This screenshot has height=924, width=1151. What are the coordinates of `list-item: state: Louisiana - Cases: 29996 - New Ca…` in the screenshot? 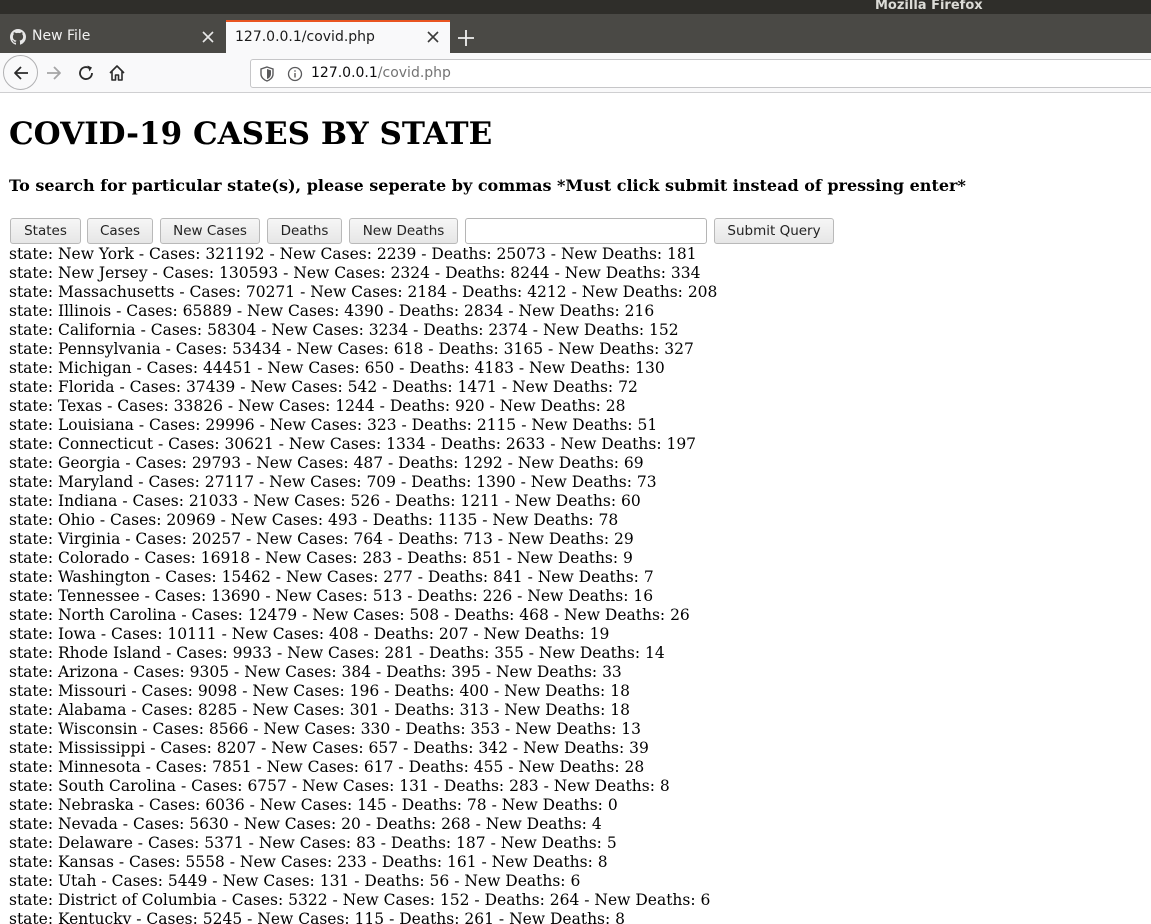 It's located at (333, 425).